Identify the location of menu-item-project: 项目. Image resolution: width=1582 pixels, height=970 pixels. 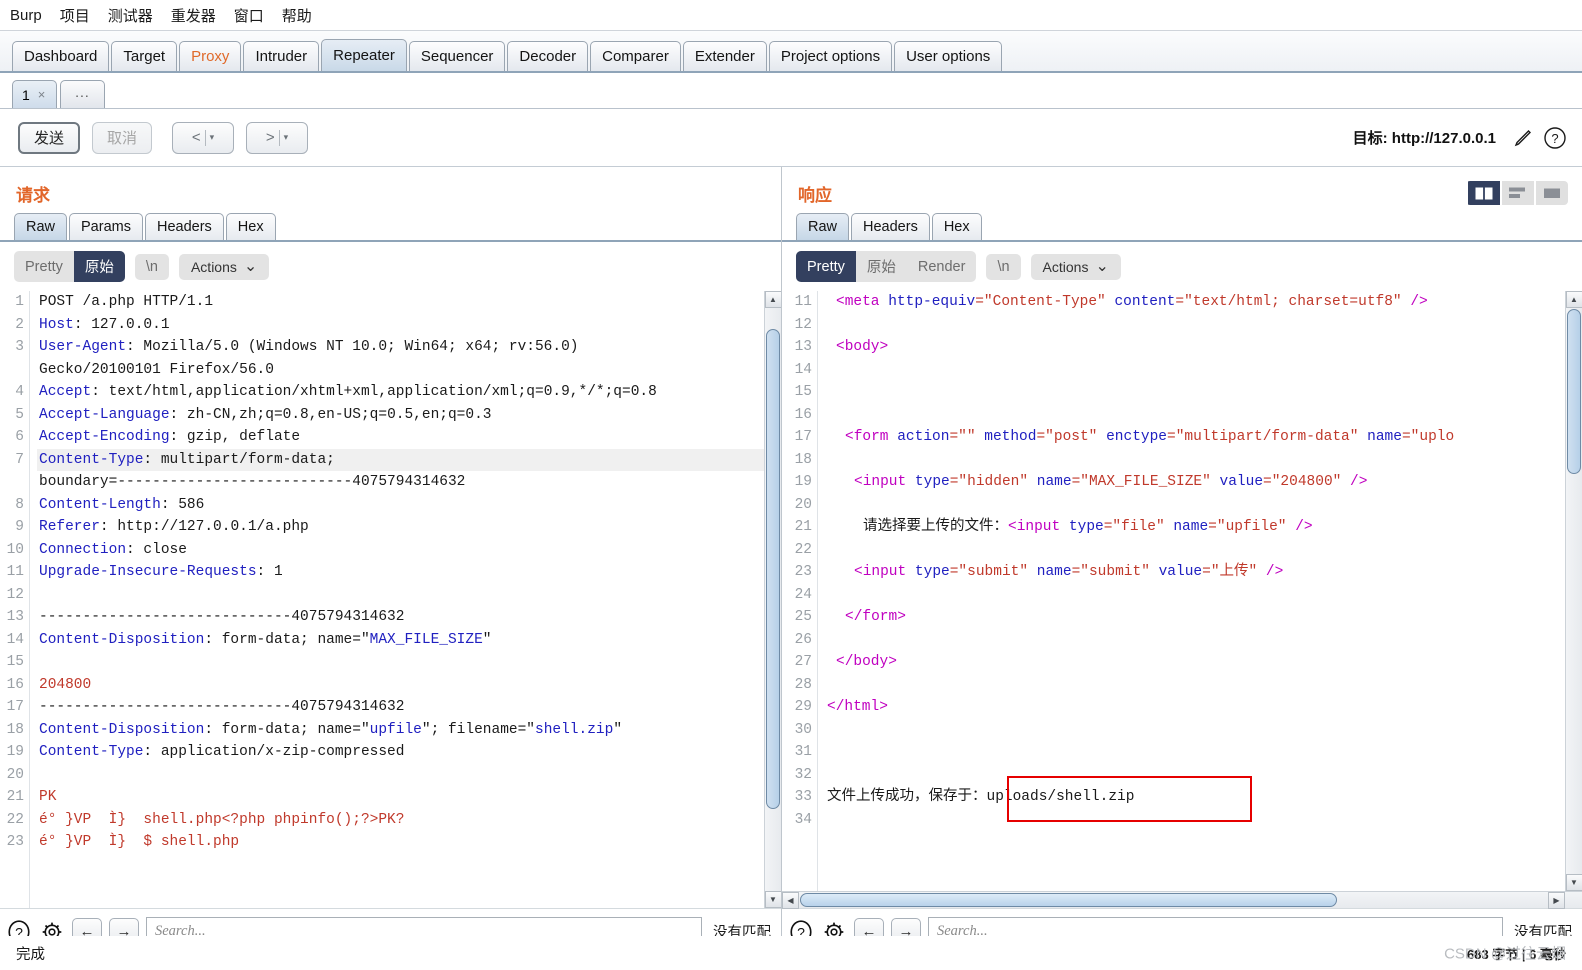
(75, 15).